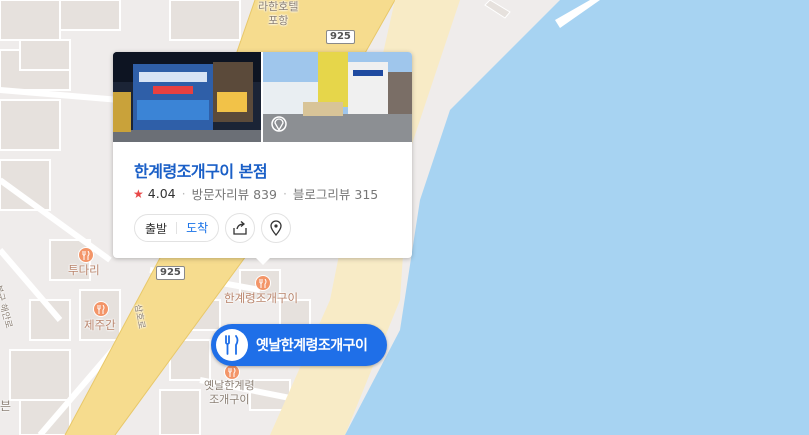 The width and height of the screenshot is (809, 435). I want to click on poi-label-old-line2: 조개구이, so click(229, 399).